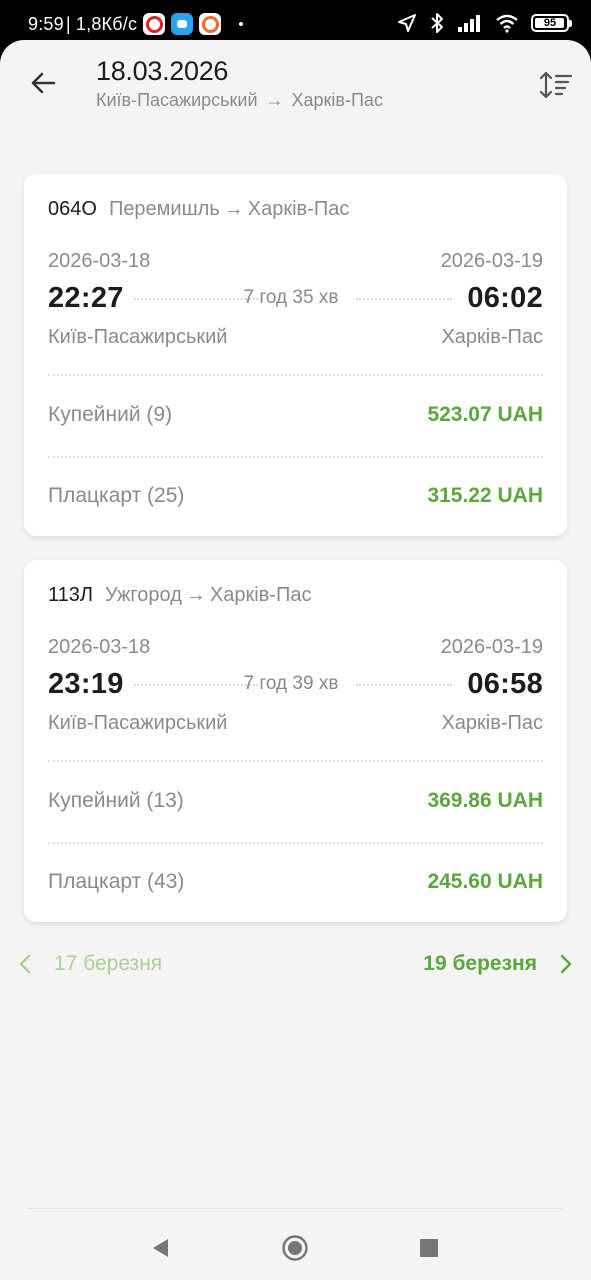 The height and width of the screenshot is (1280, 591). I want to click on battery-percent: 95, so click(550, 23).